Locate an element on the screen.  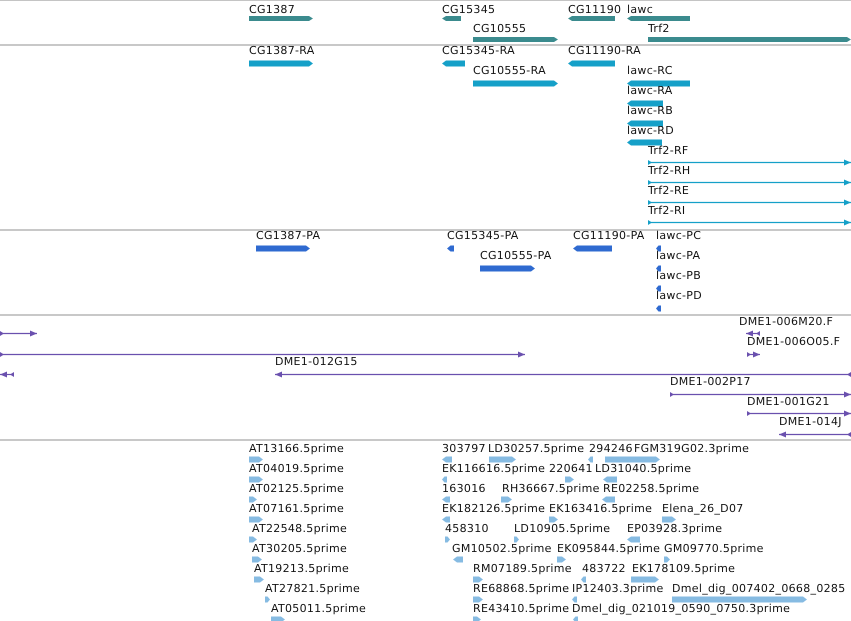
est-label: RH36667.5prime is located at coordinates (551, 488).